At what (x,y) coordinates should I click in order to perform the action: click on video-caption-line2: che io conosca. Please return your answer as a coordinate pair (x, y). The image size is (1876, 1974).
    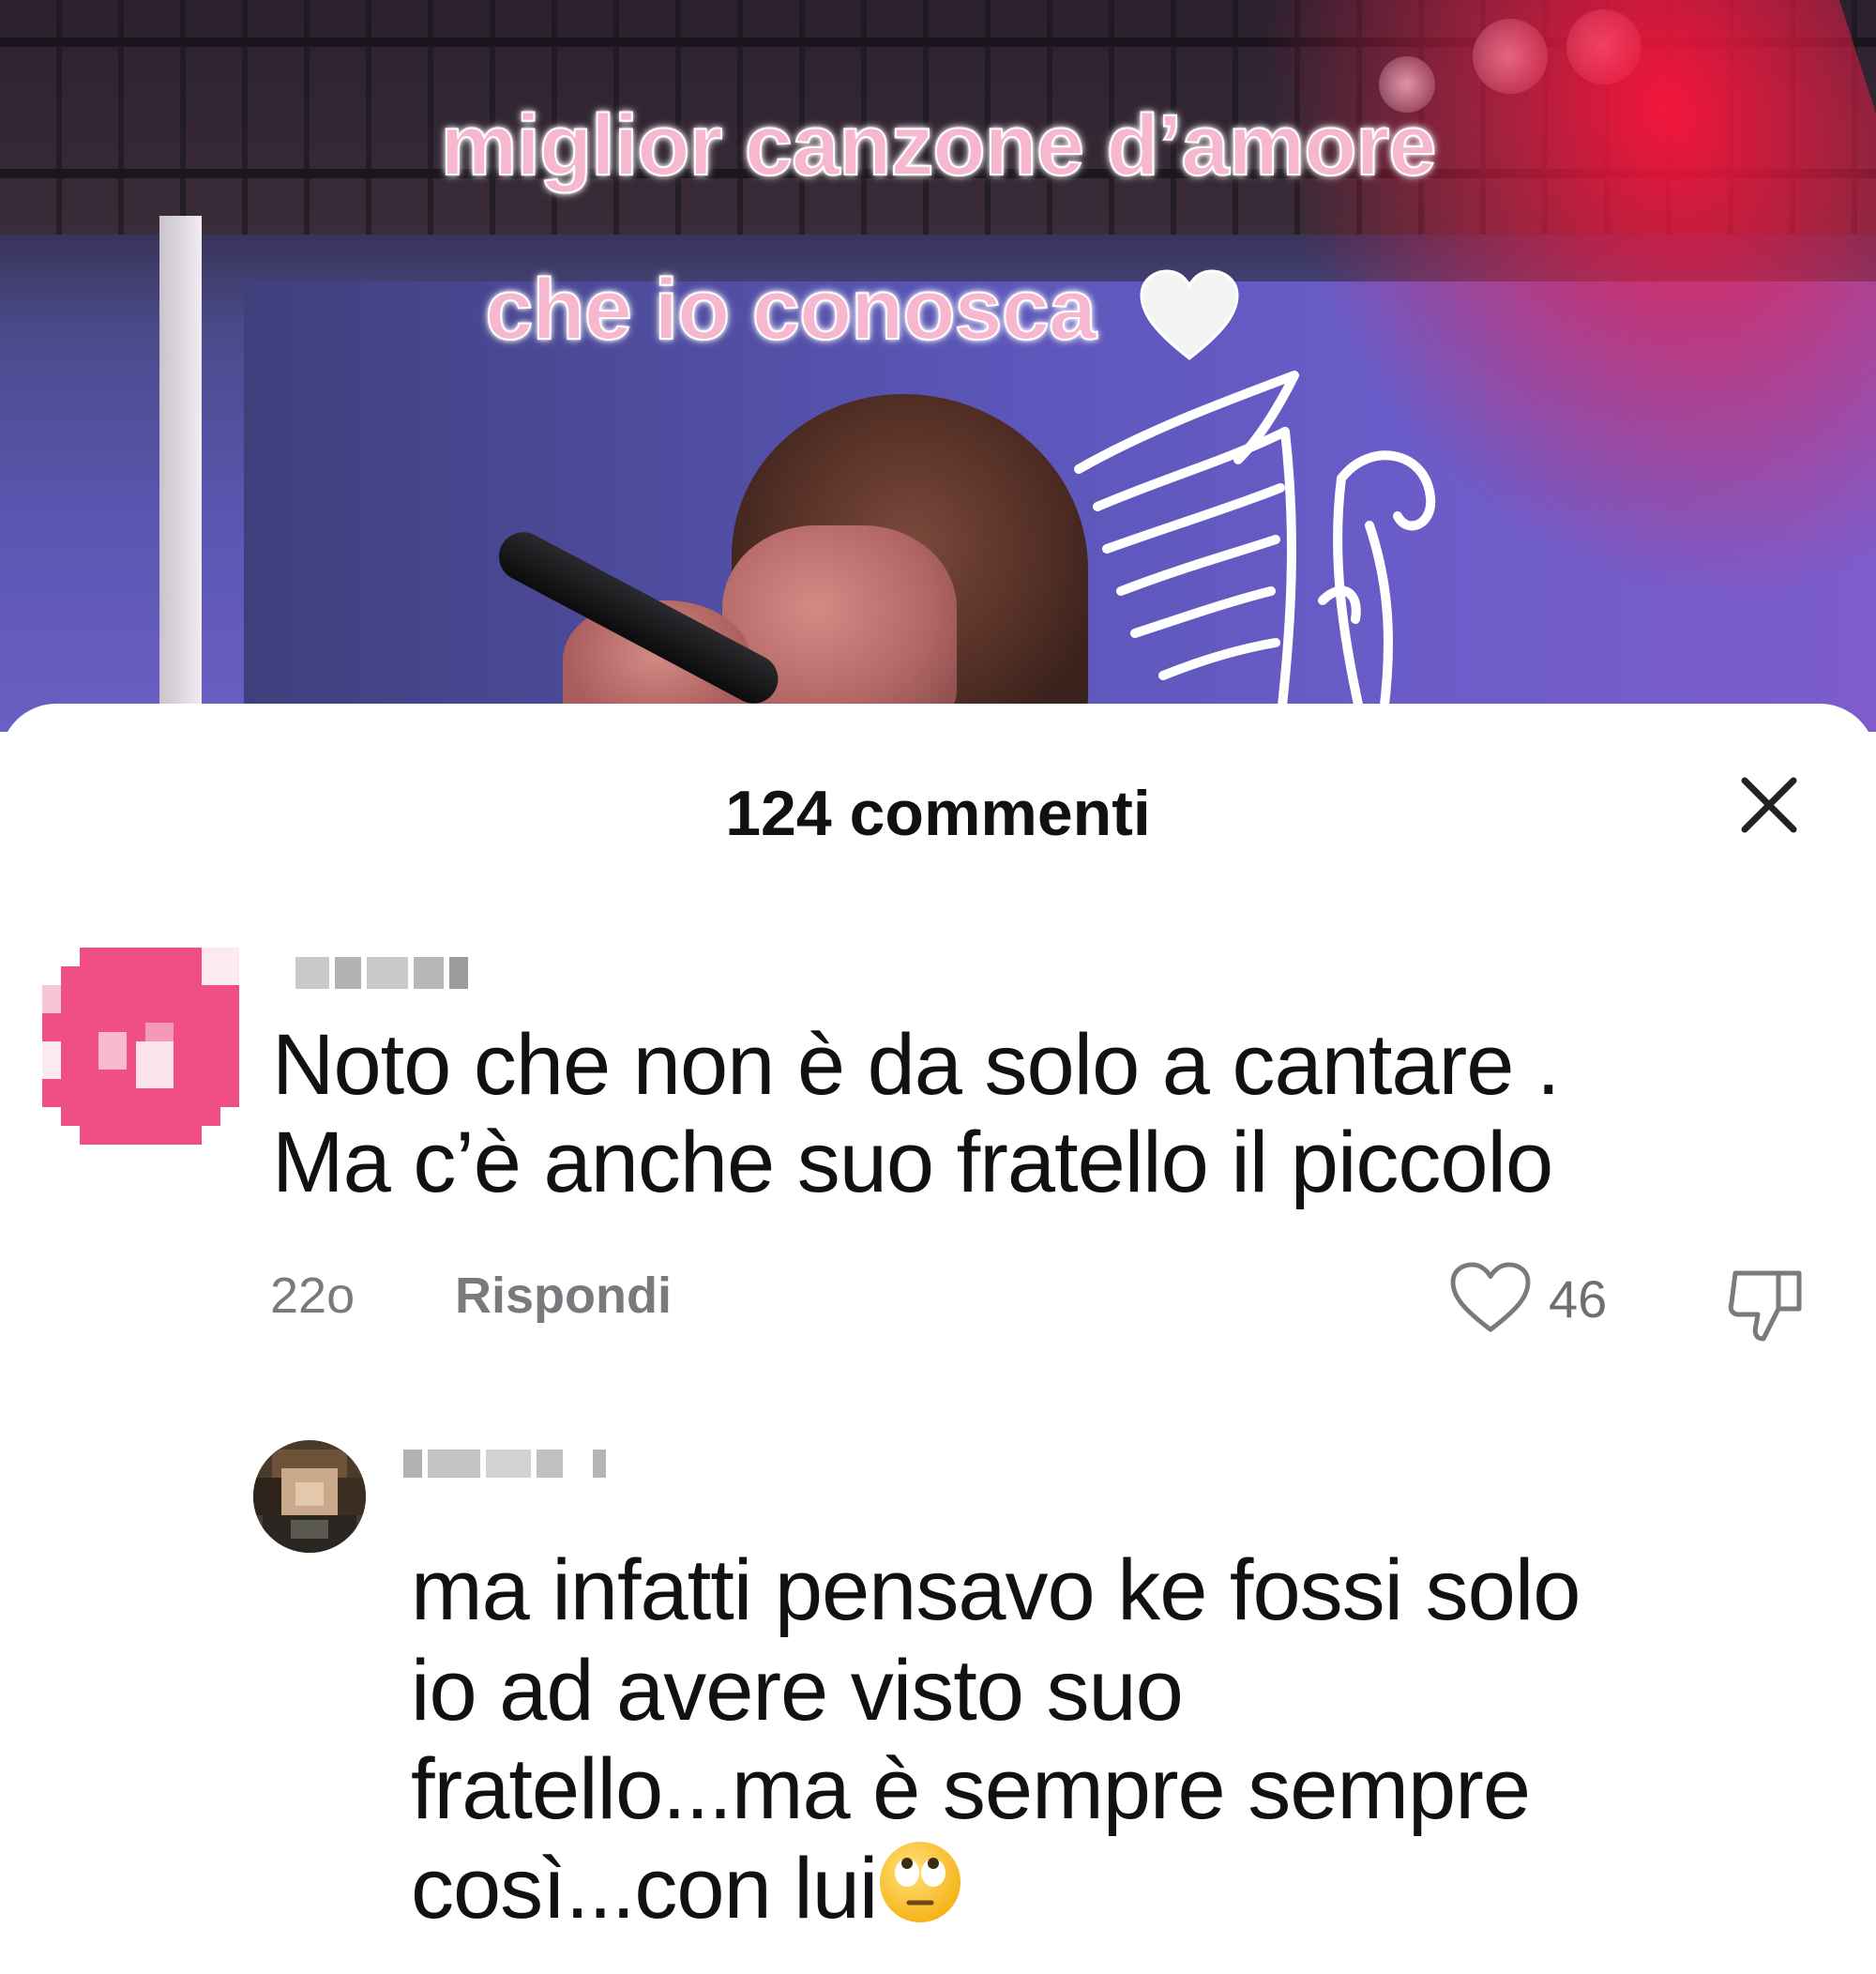
    Looking at the image, I should click on (900, 310).